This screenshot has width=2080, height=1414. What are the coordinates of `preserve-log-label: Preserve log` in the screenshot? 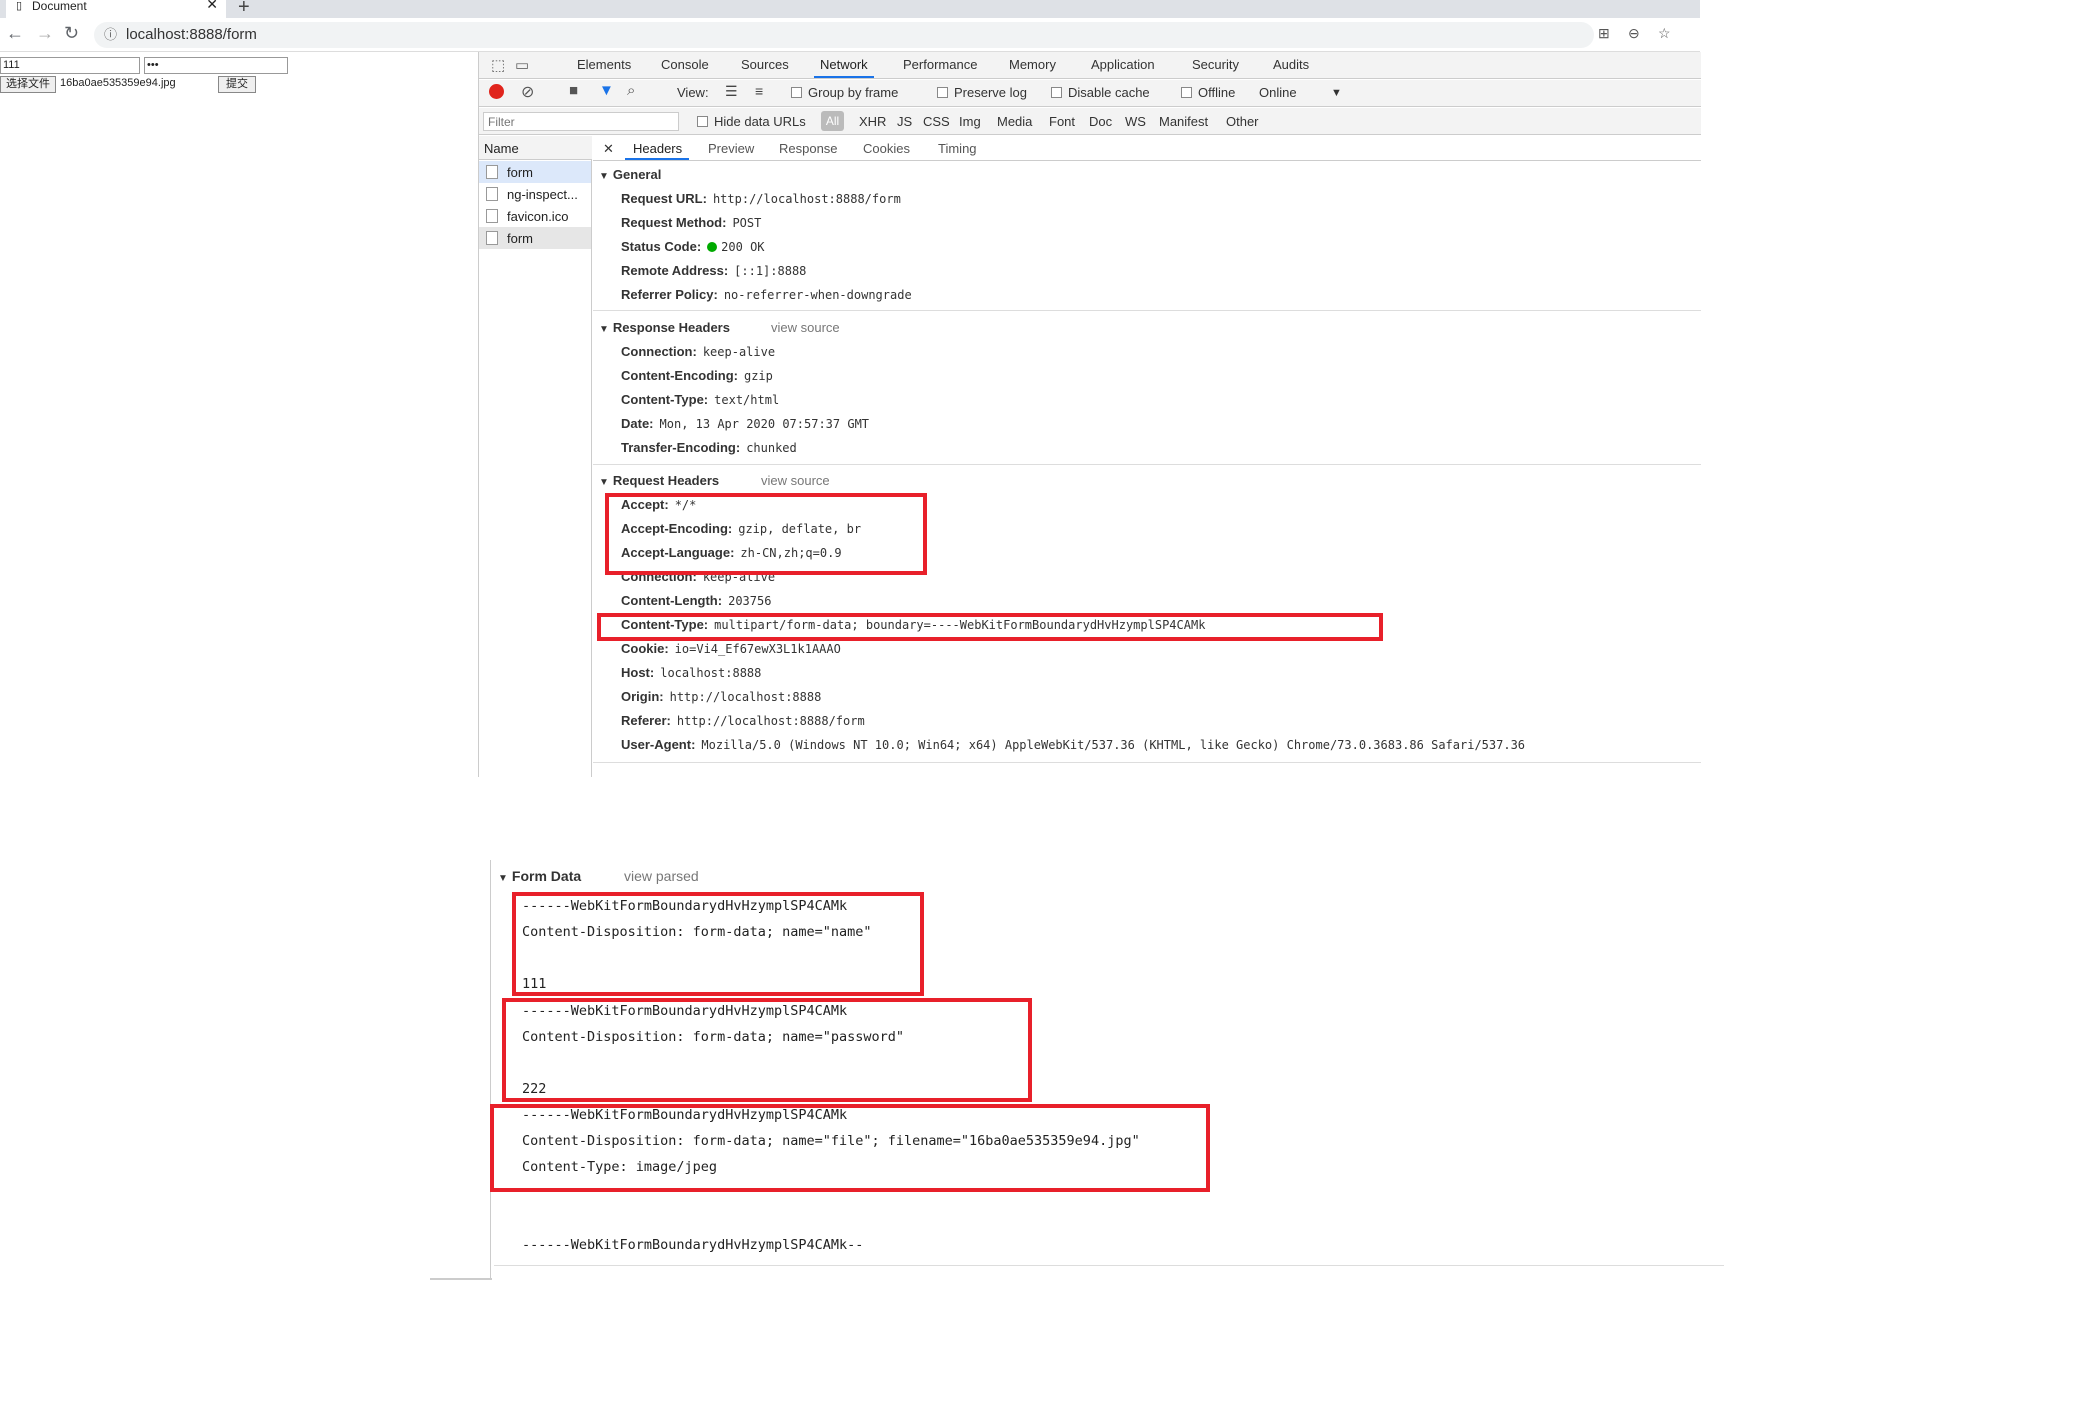 It's located at (990, 92).